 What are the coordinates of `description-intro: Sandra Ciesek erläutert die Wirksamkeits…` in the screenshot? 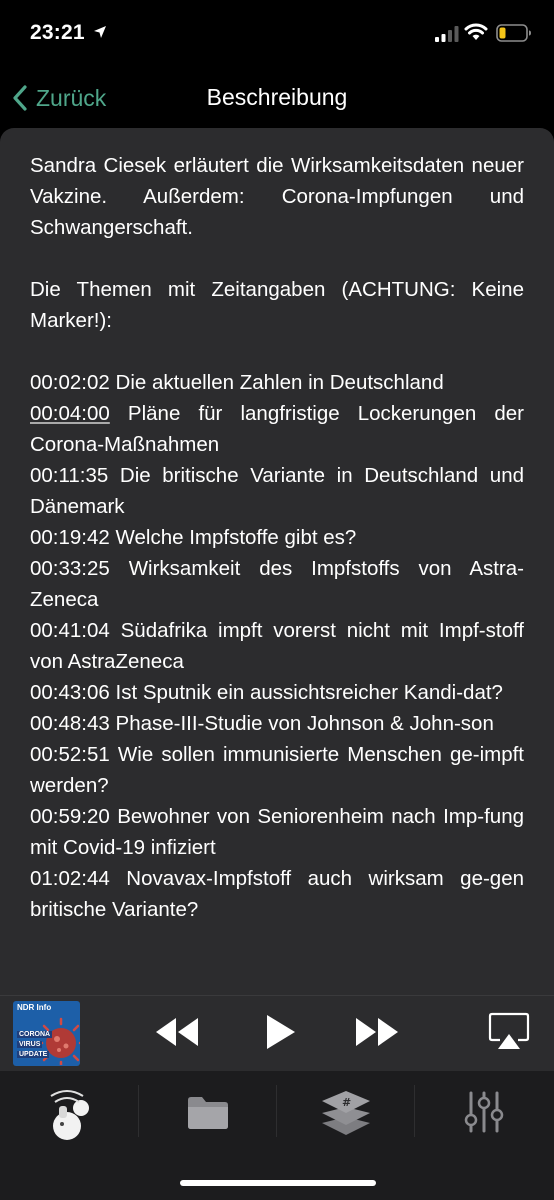 It's located at (277, 196).